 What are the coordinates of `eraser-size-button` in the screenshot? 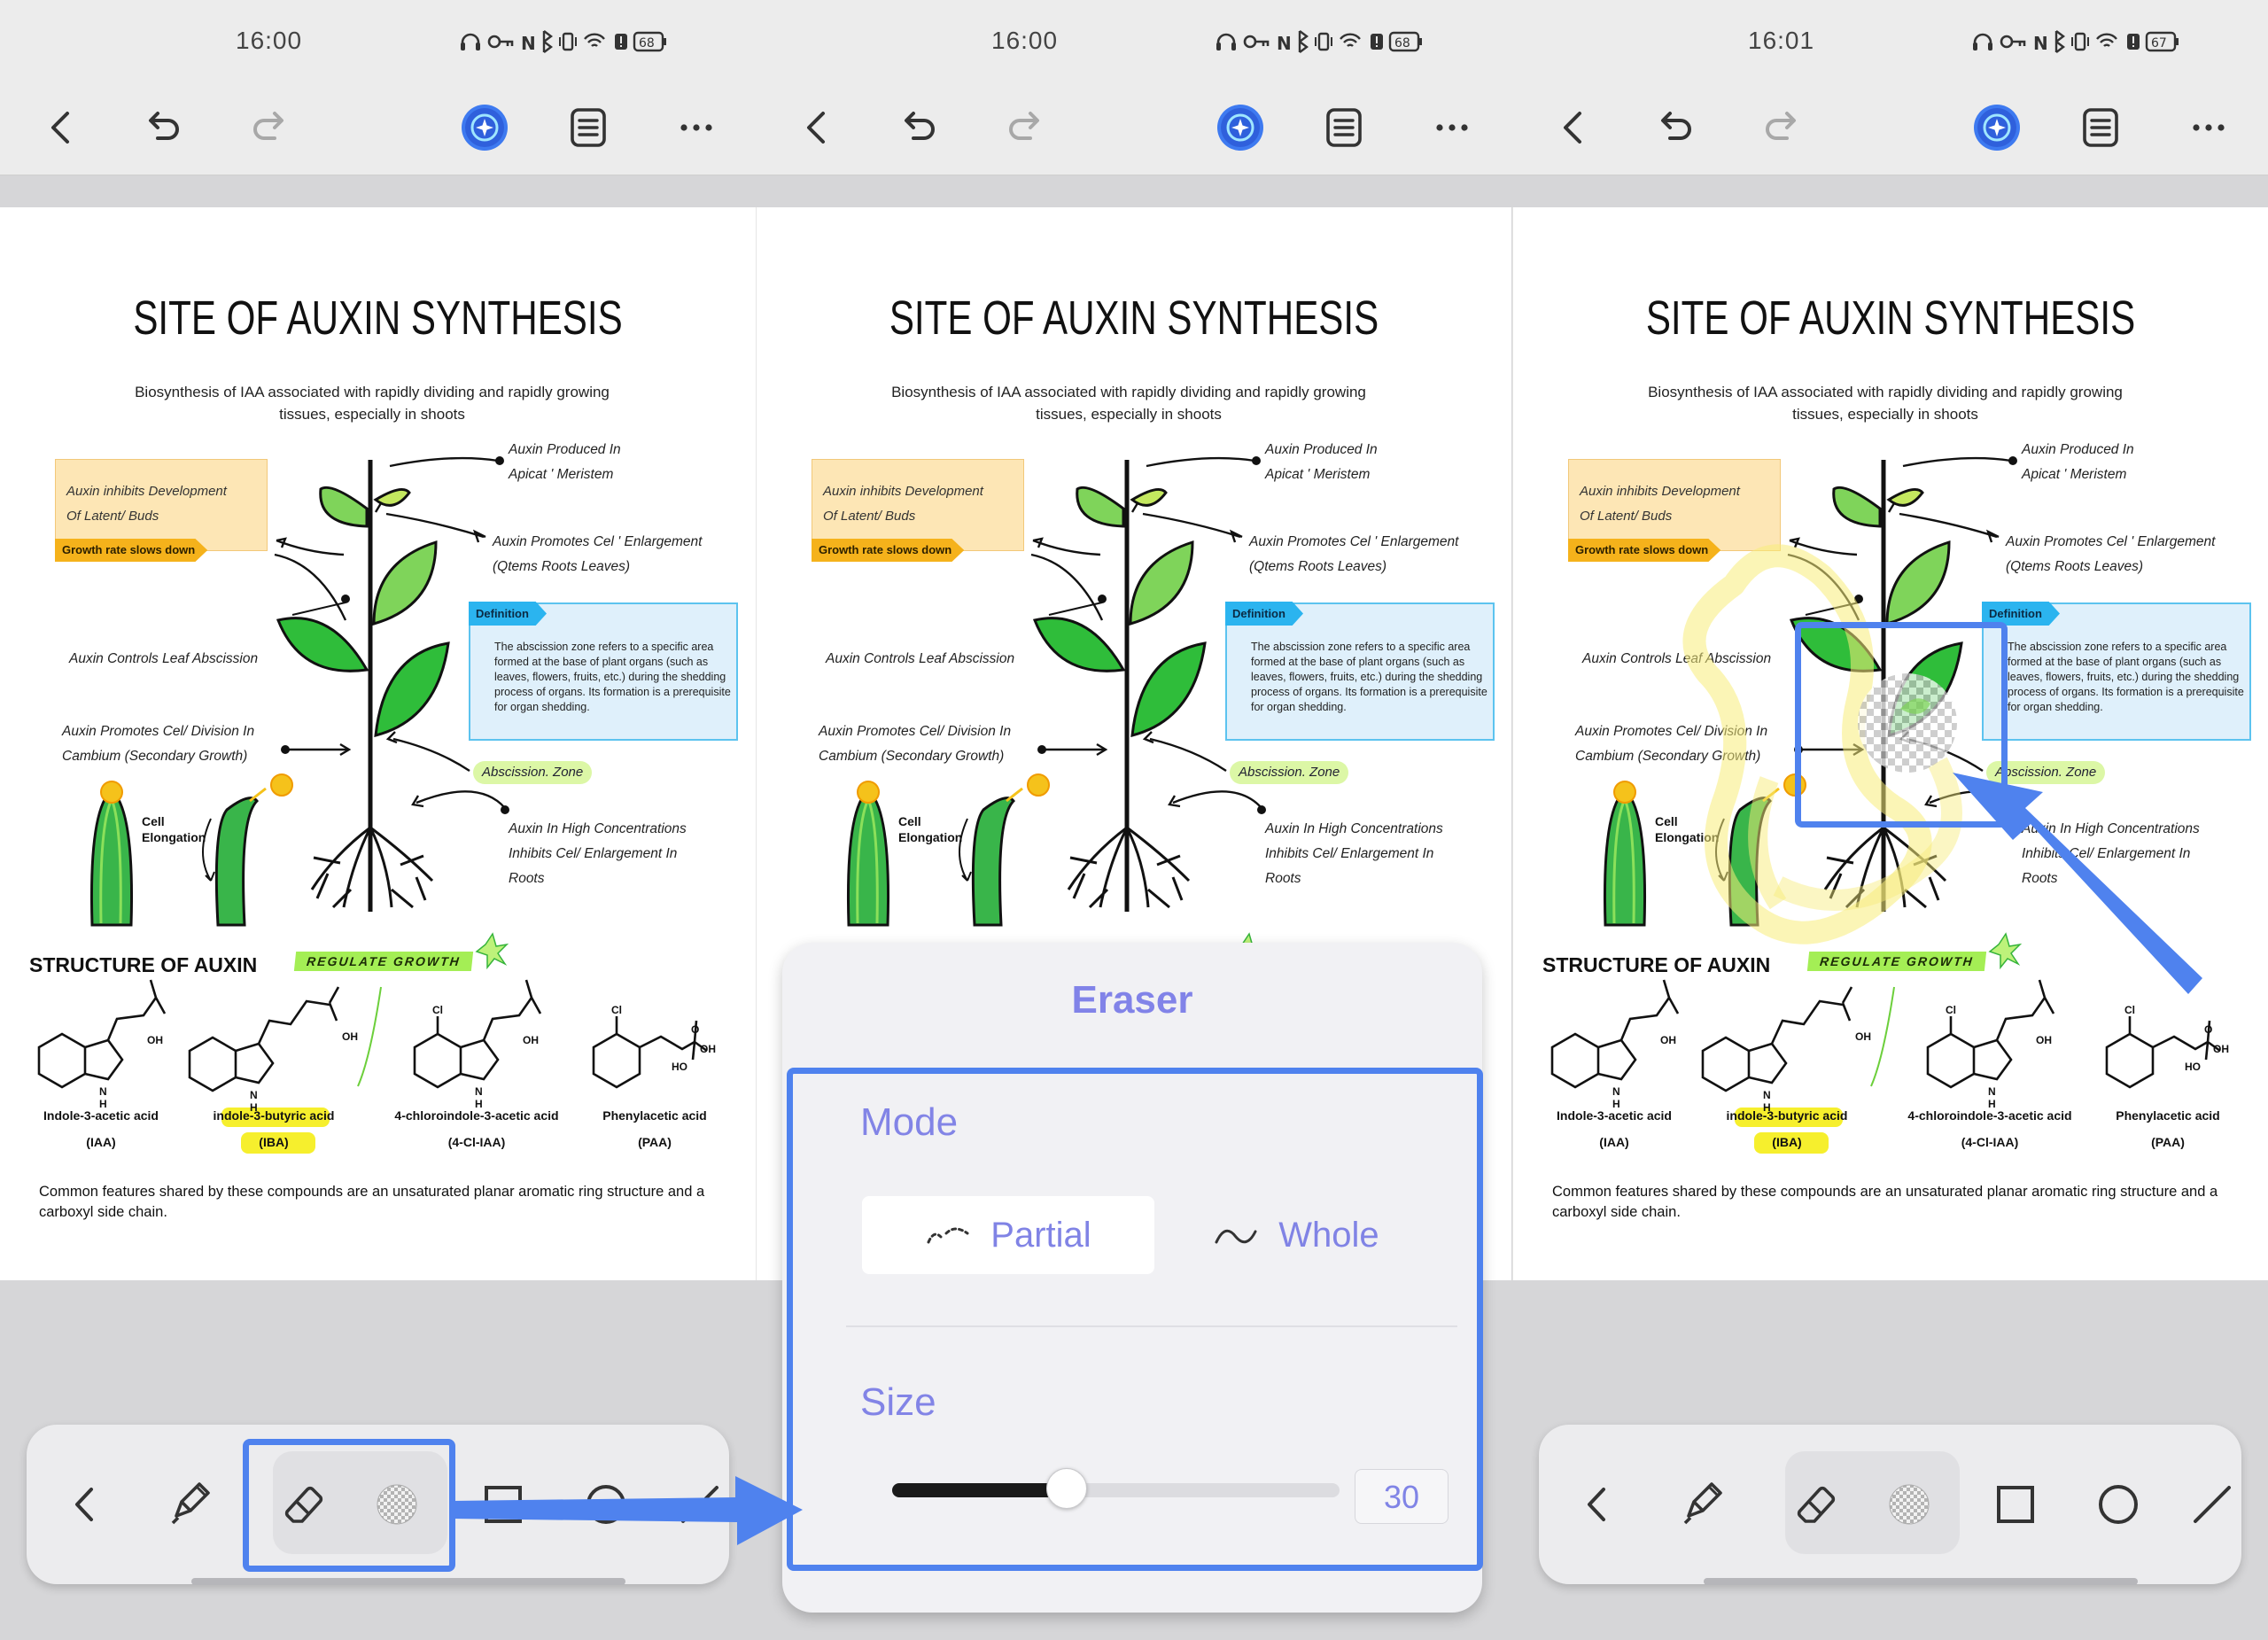 It's located at (1909, 1504).